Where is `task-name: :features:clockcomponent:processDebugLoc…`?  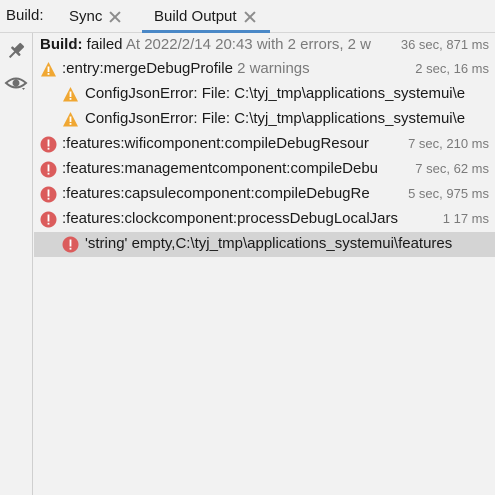 task-name: :features:clockcomponent:processDebugLoc… is located at coordinates (230, 218).